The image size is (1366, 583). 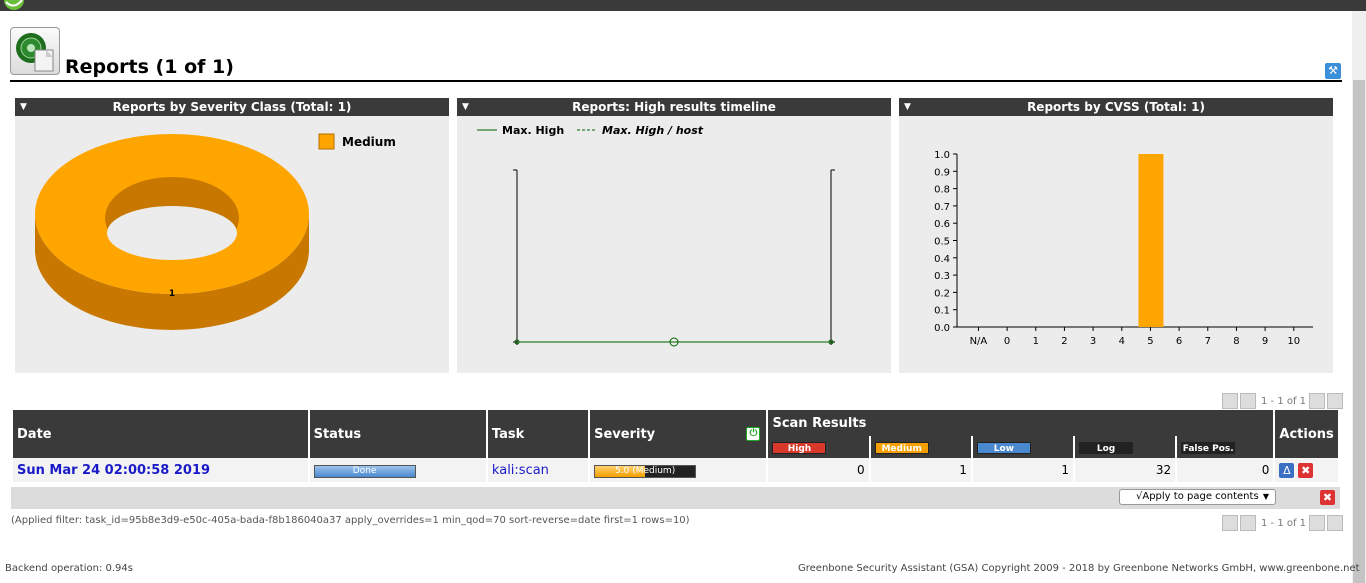 I want to click on apply-select-label: √Apply to page contents, so click(x=1197, y=496).